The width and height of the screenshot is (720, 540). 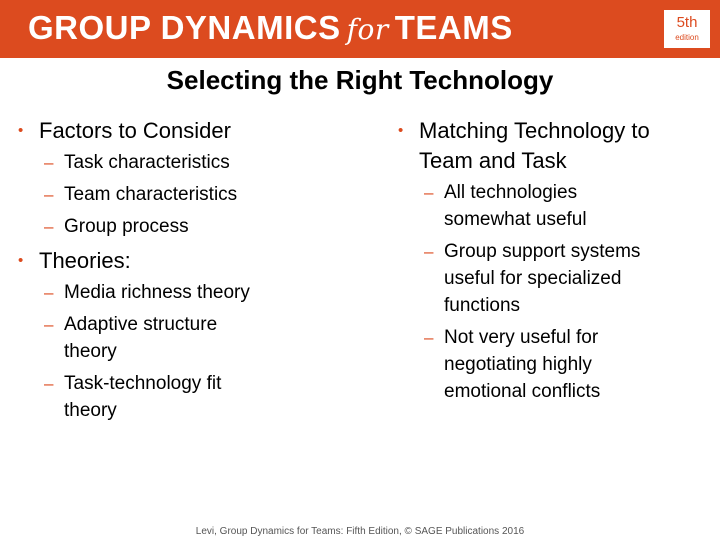 I want to click on sub-bullet-text: Team characteristics, so click(x=151, y=194).